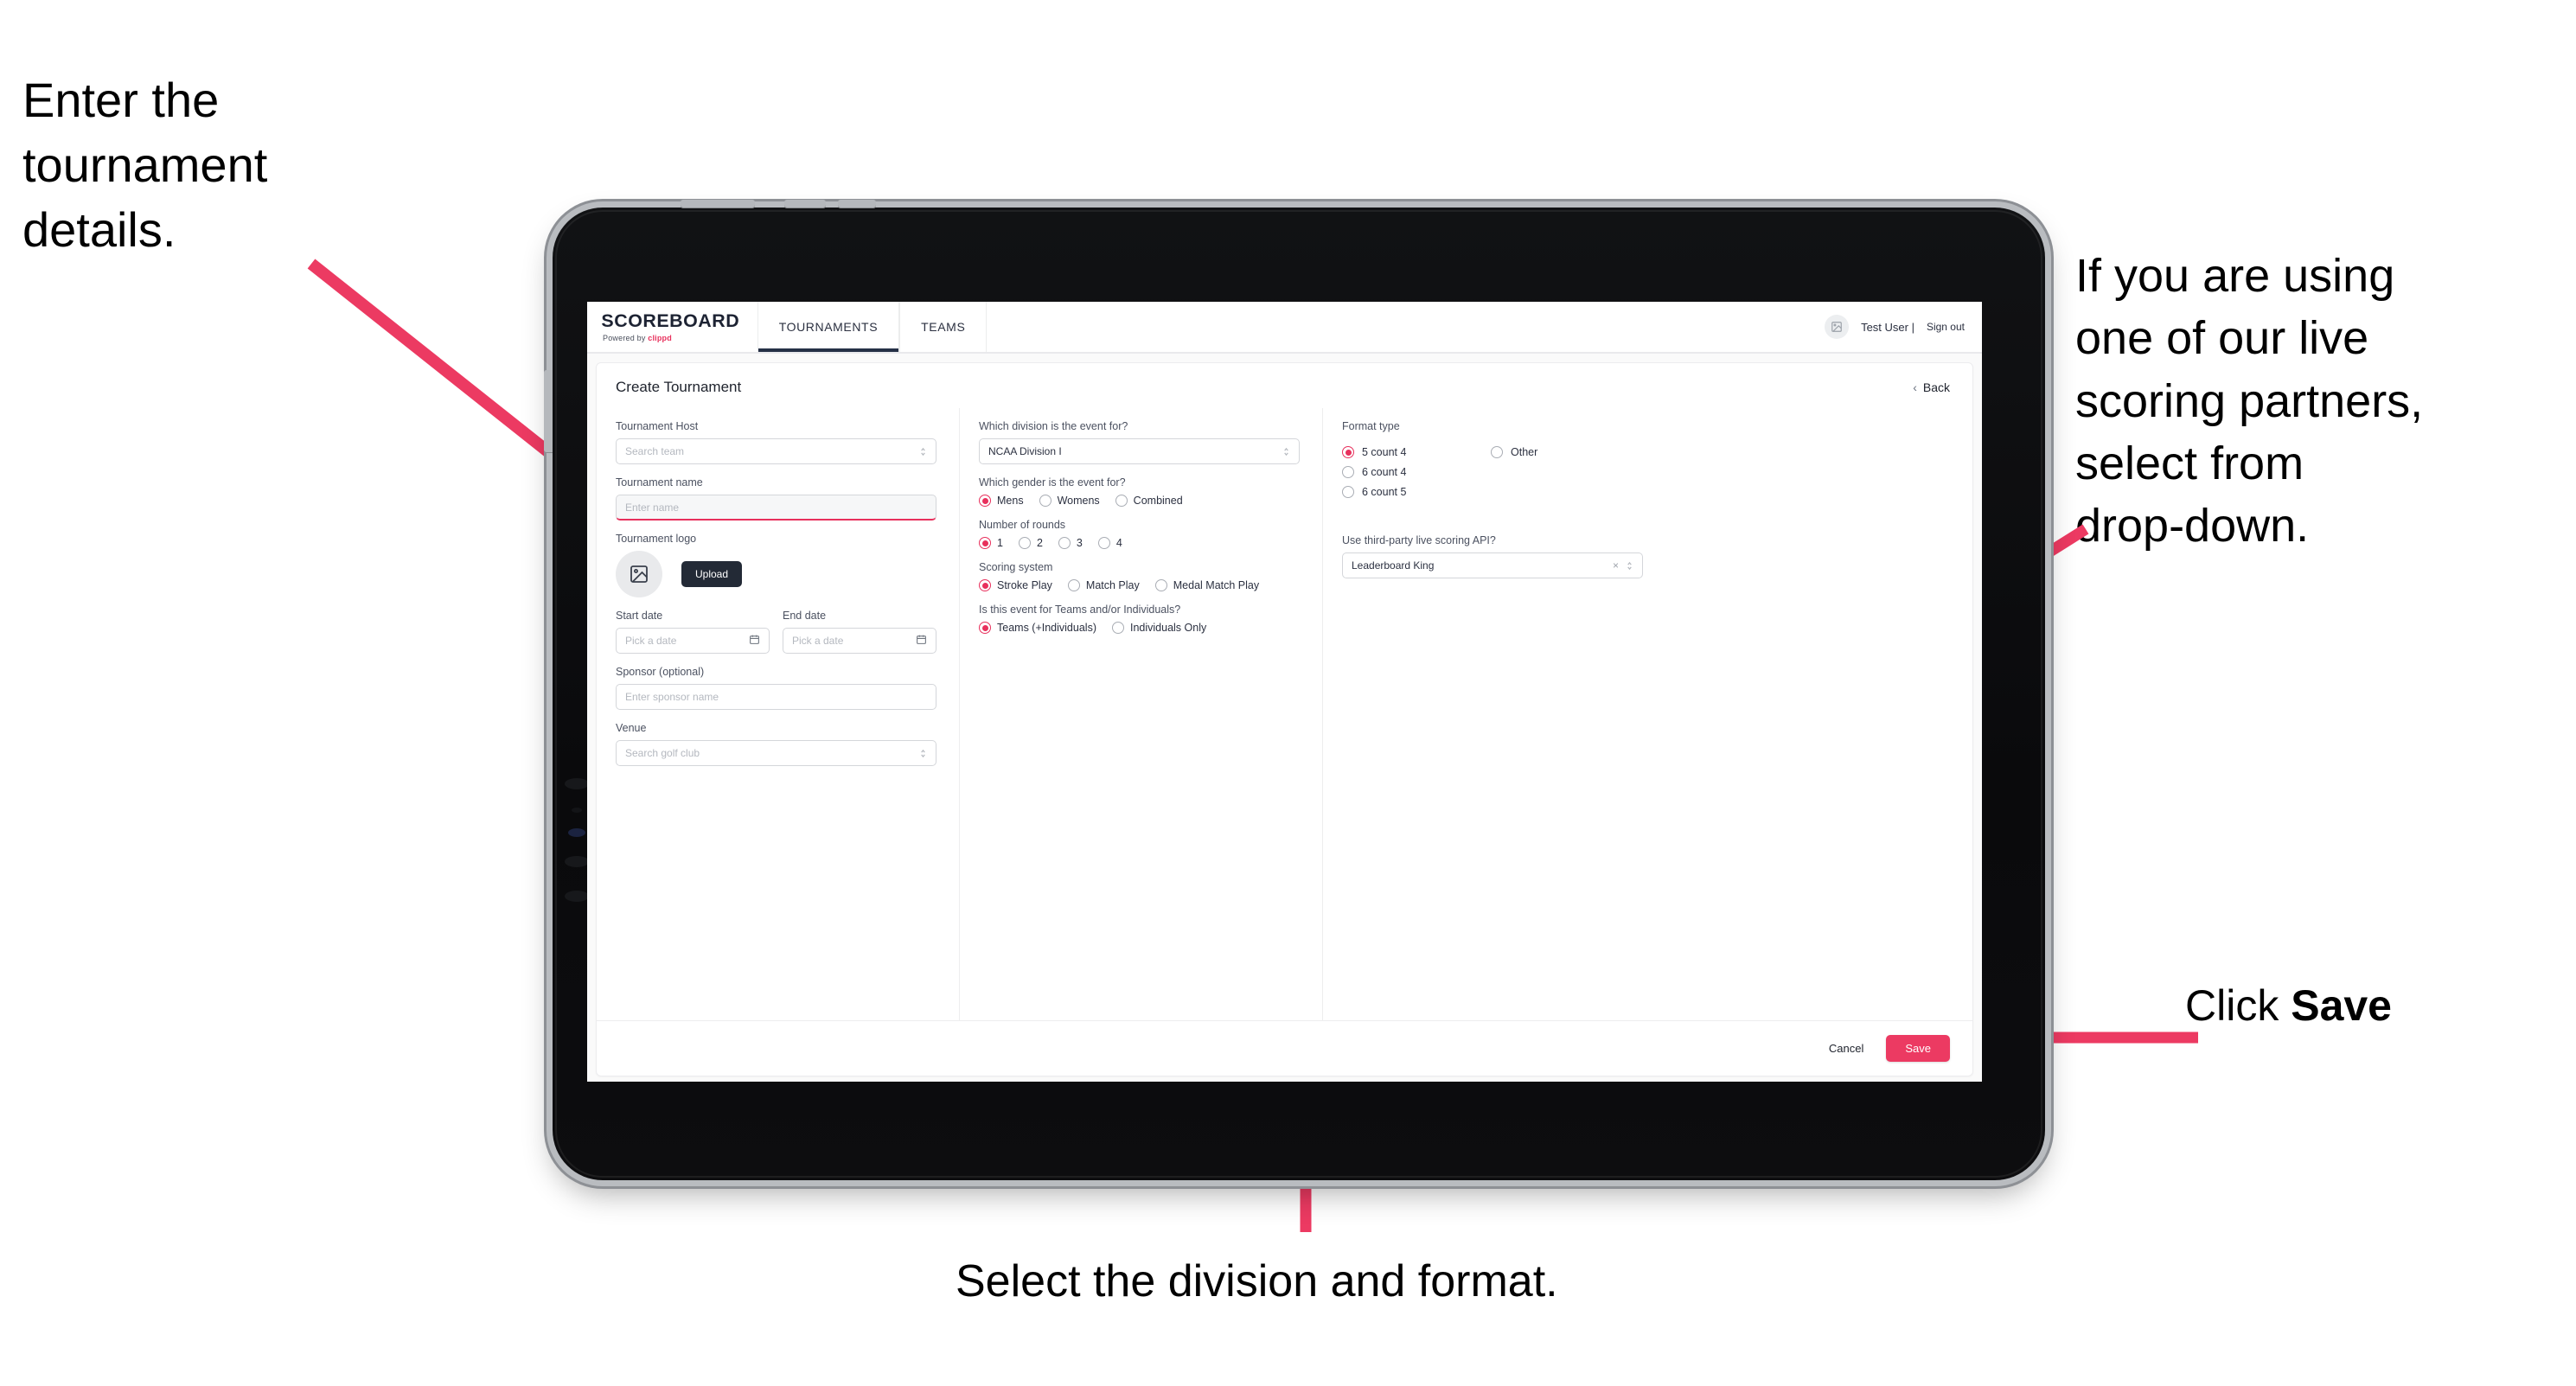 This screenshot has width=2576, height=1386. What do you see at coordinates (1838, 327) in the screenshot?
I see `avatar` at bounding box center [1838, 327].